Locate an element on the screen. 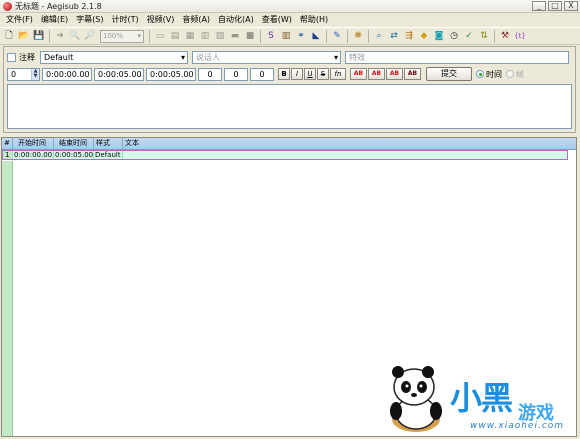  time-label: 时间 is located at coordinates (494, 74).